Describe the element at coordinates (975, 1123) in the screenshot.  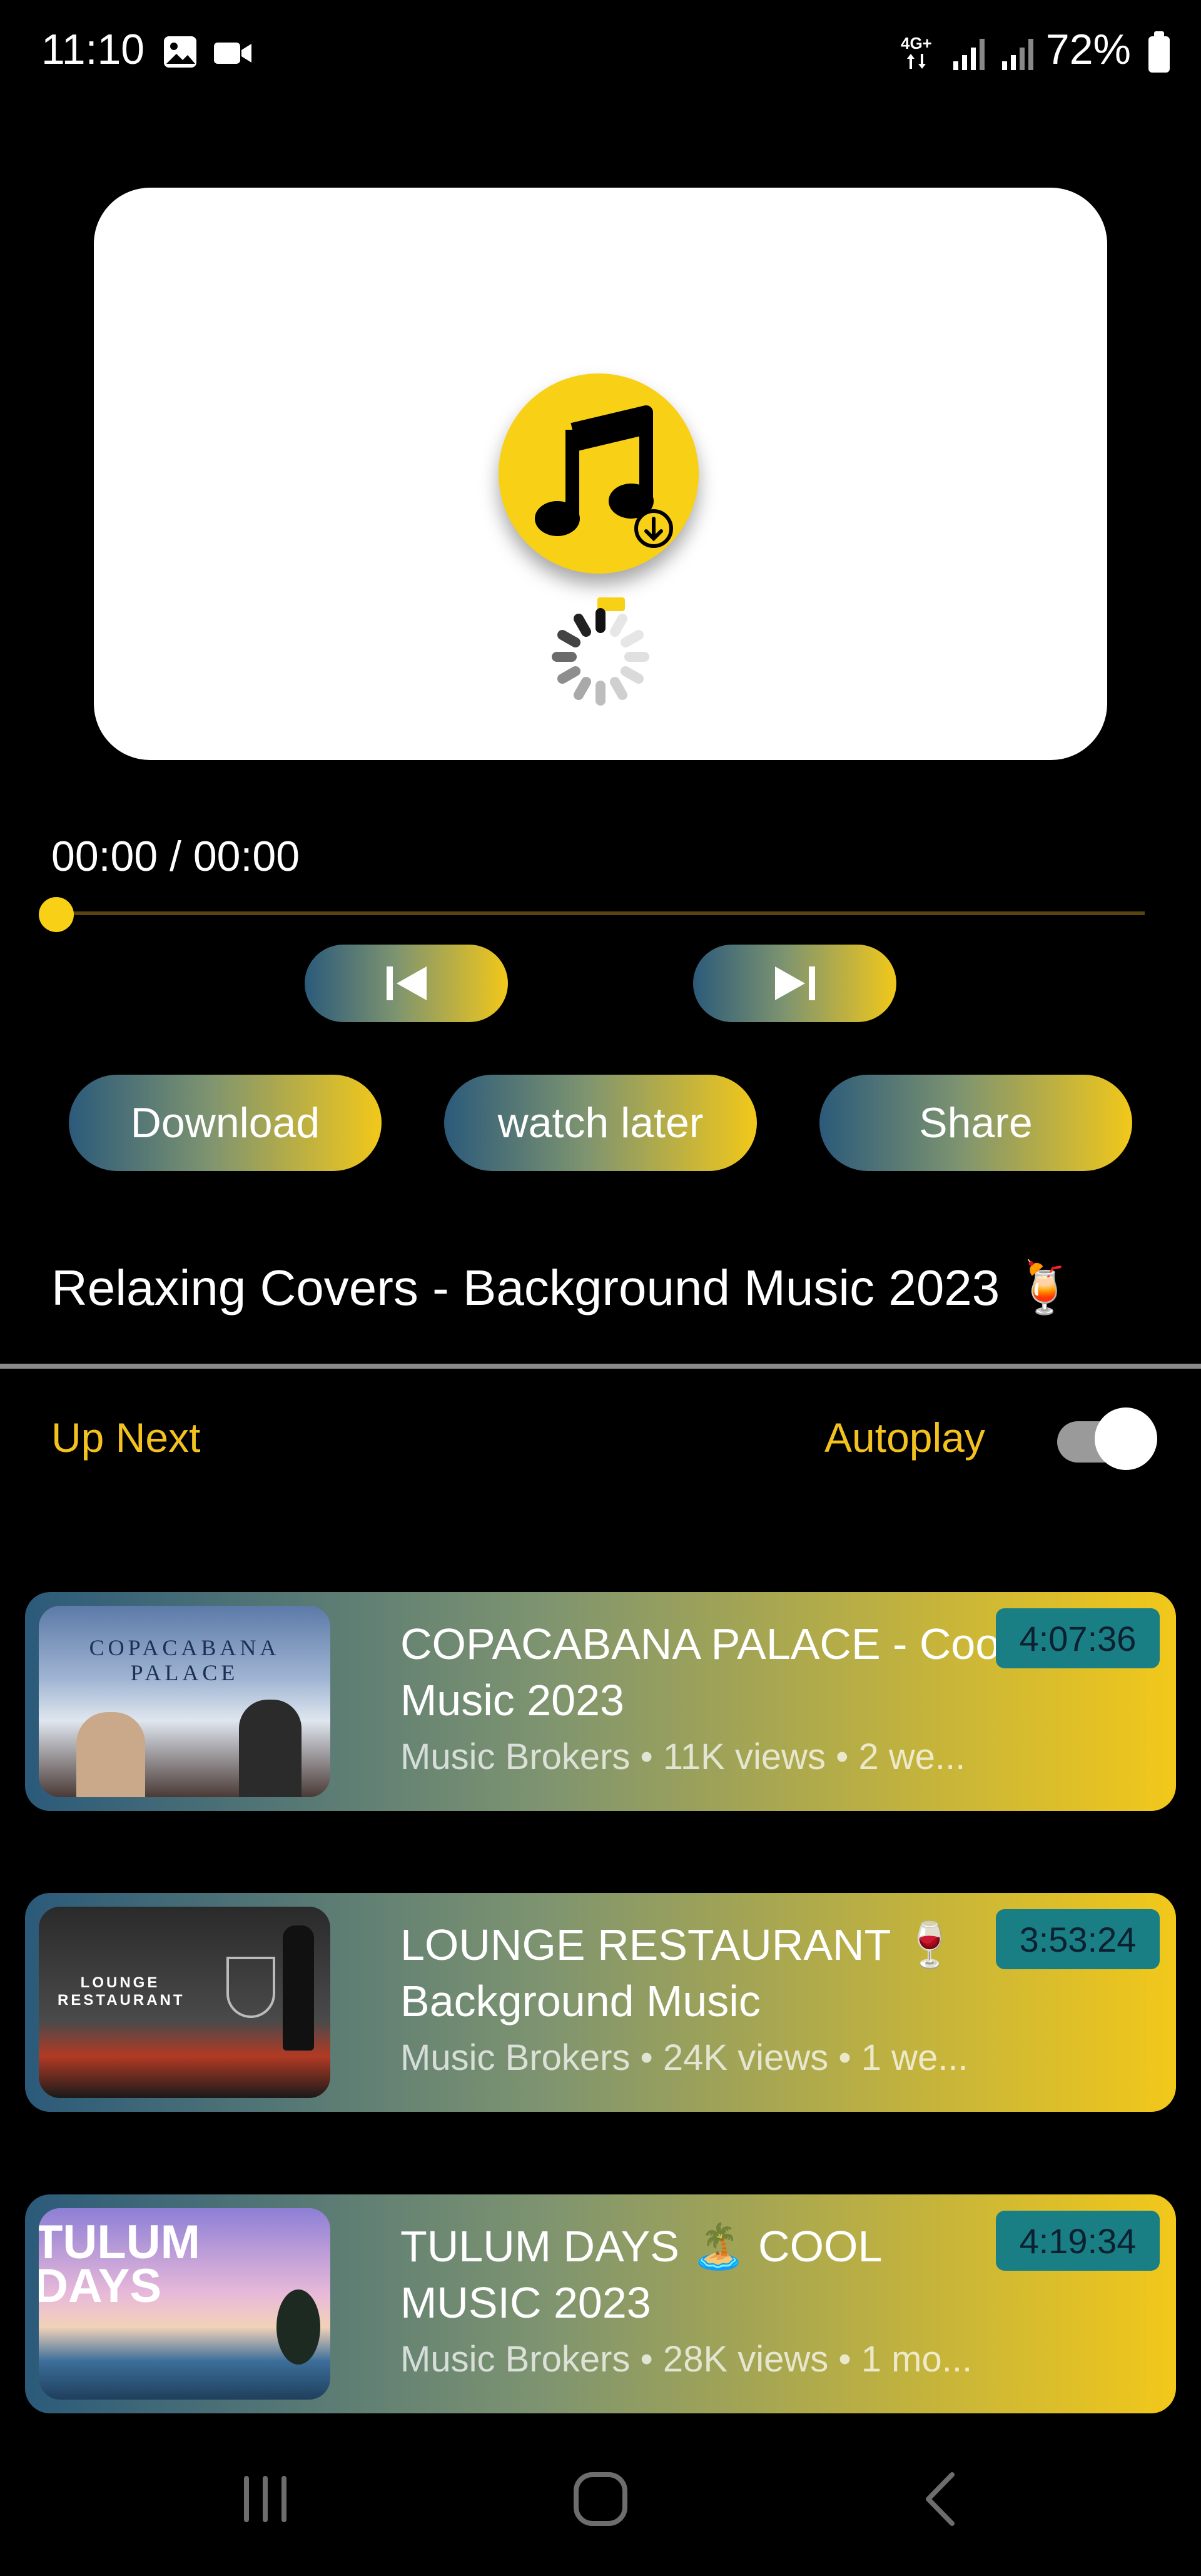
I see `share-button: Share` at that location.